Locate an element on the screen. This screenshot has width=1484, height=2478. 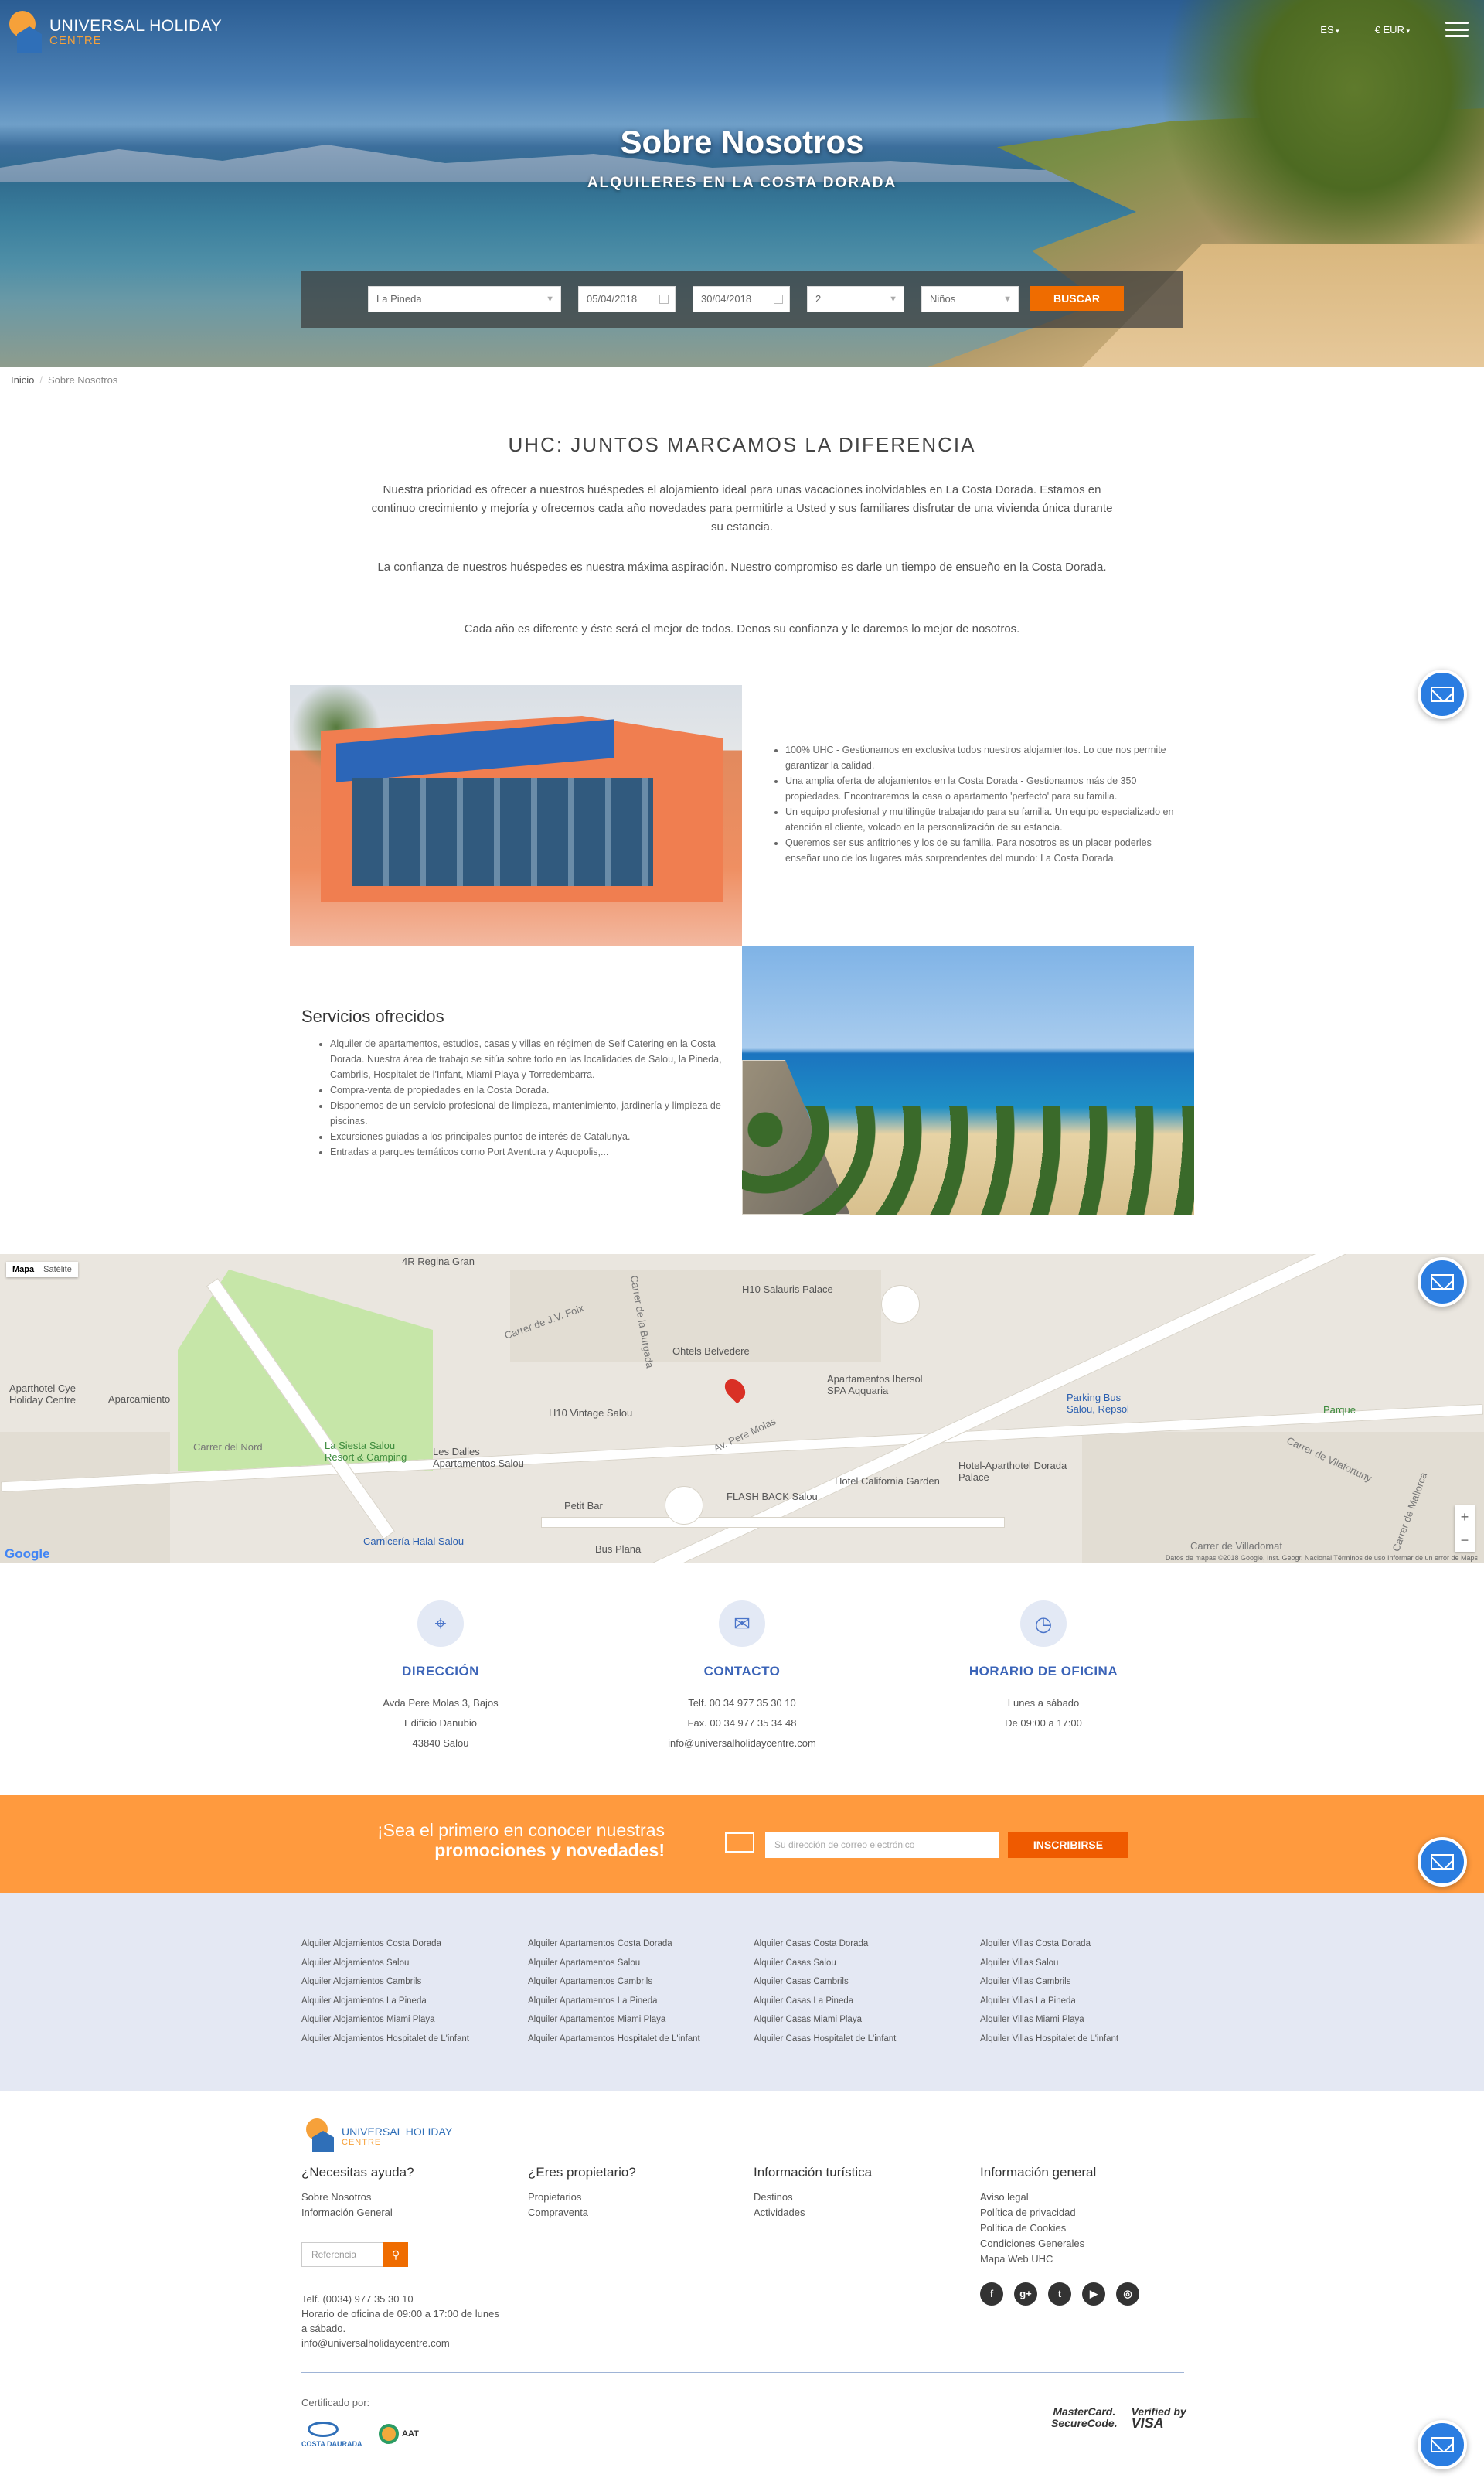
reference-input: Referencia is located at coordinates (342, 2255).